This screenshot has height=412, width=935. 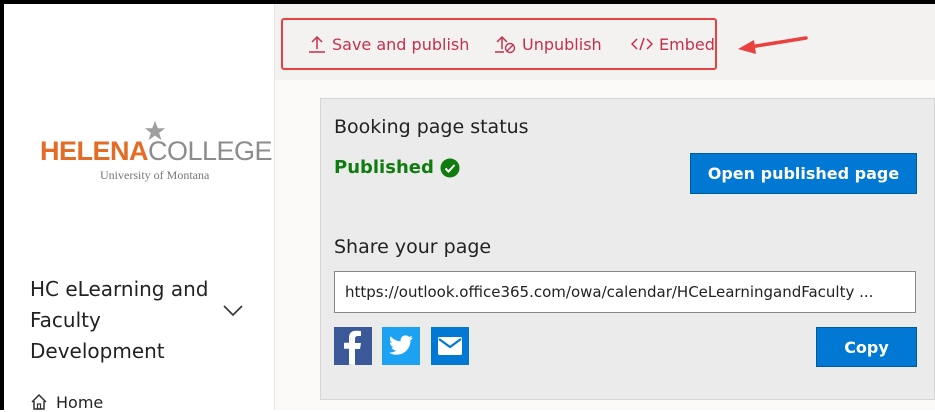 What do you see at coordinates (562, 44) in the screenshot?
I see `unpublish-label: Unpublish` at bounding box center [562, 44].